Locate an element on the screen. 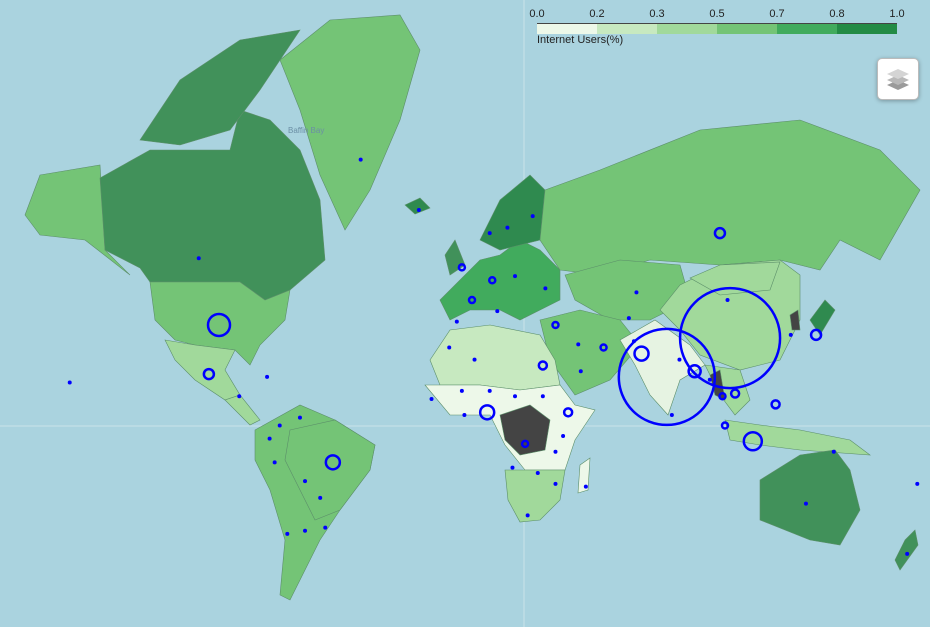  marker-mongolia is located at coordinates (727, 300).